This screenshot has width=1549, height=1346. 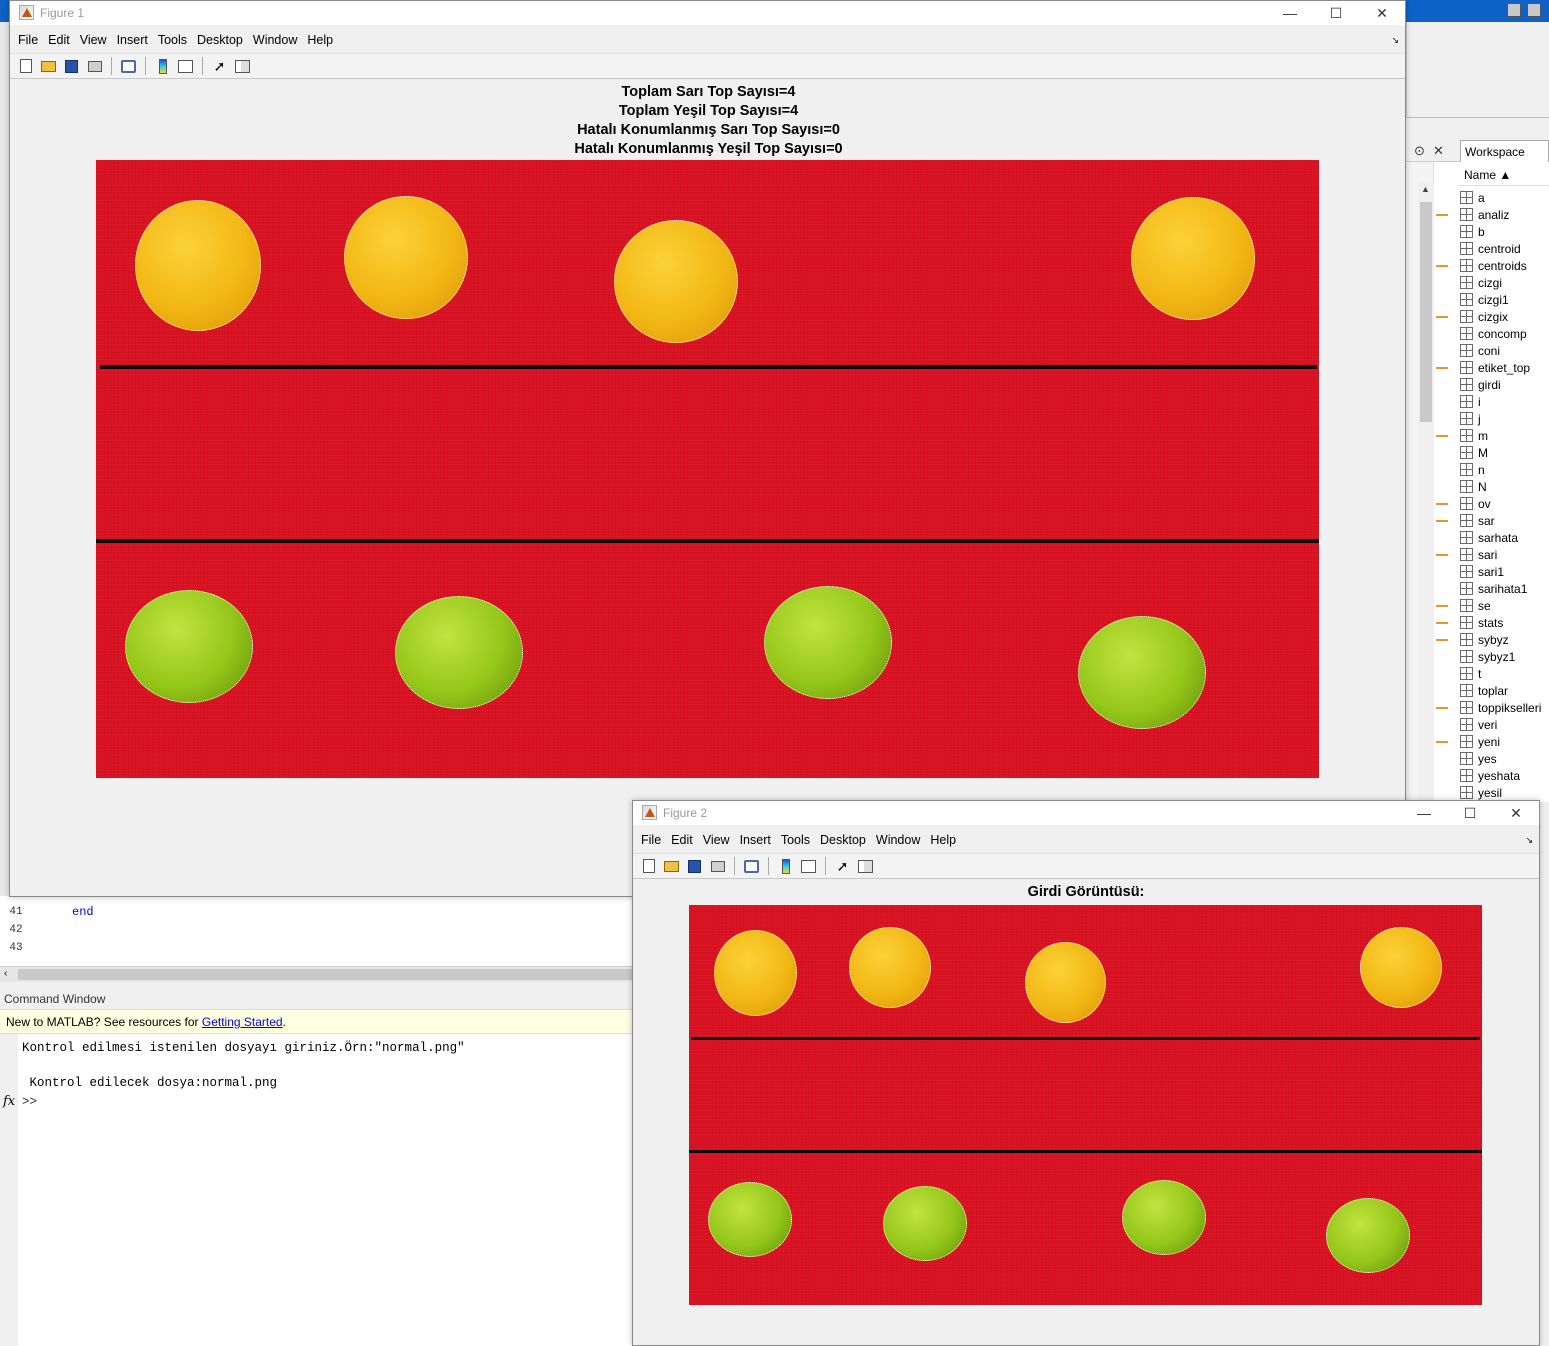 I want to click on workspace-variable: concomp, so click(x=1503, y=333).